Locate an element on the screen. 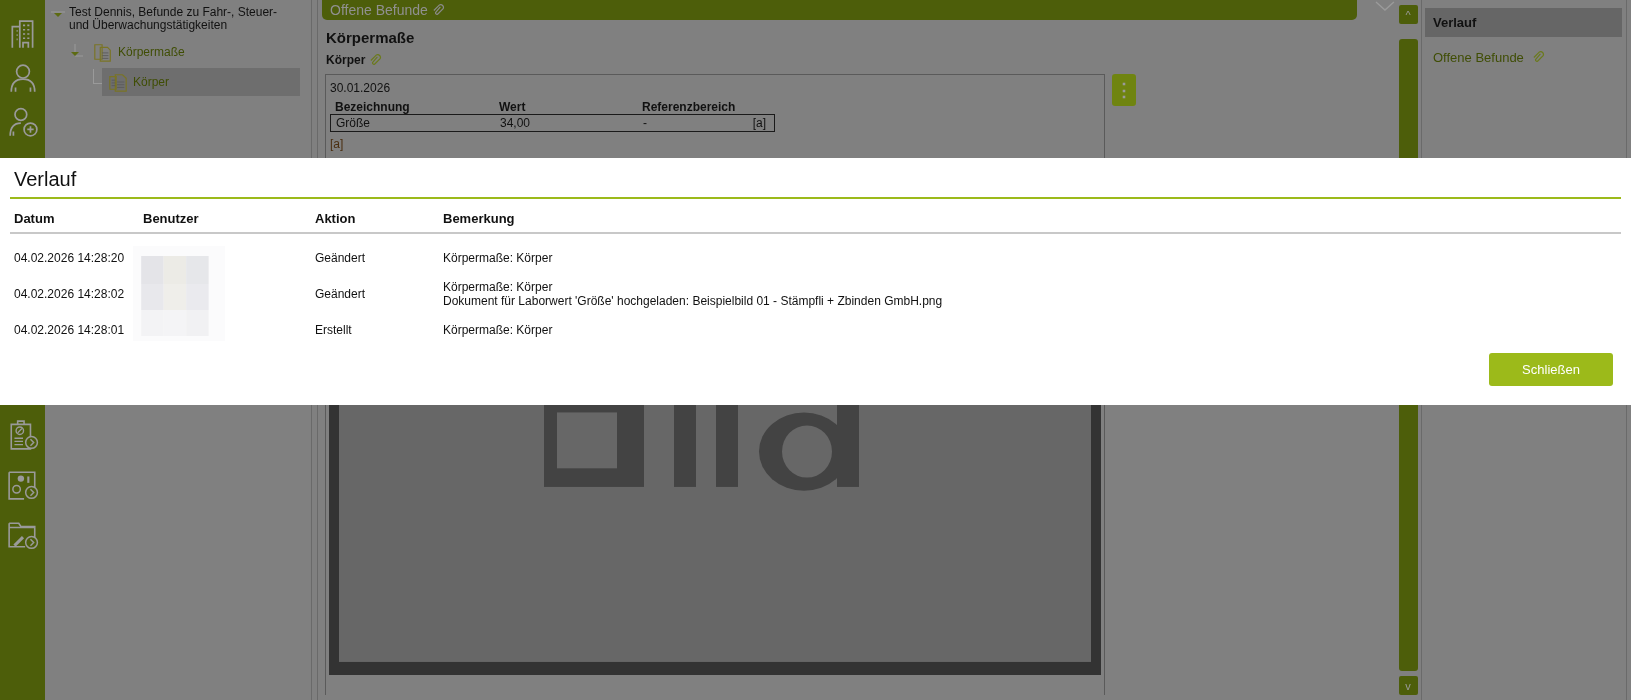  table-cell-text: Größe is located at coordinates (353, 123).